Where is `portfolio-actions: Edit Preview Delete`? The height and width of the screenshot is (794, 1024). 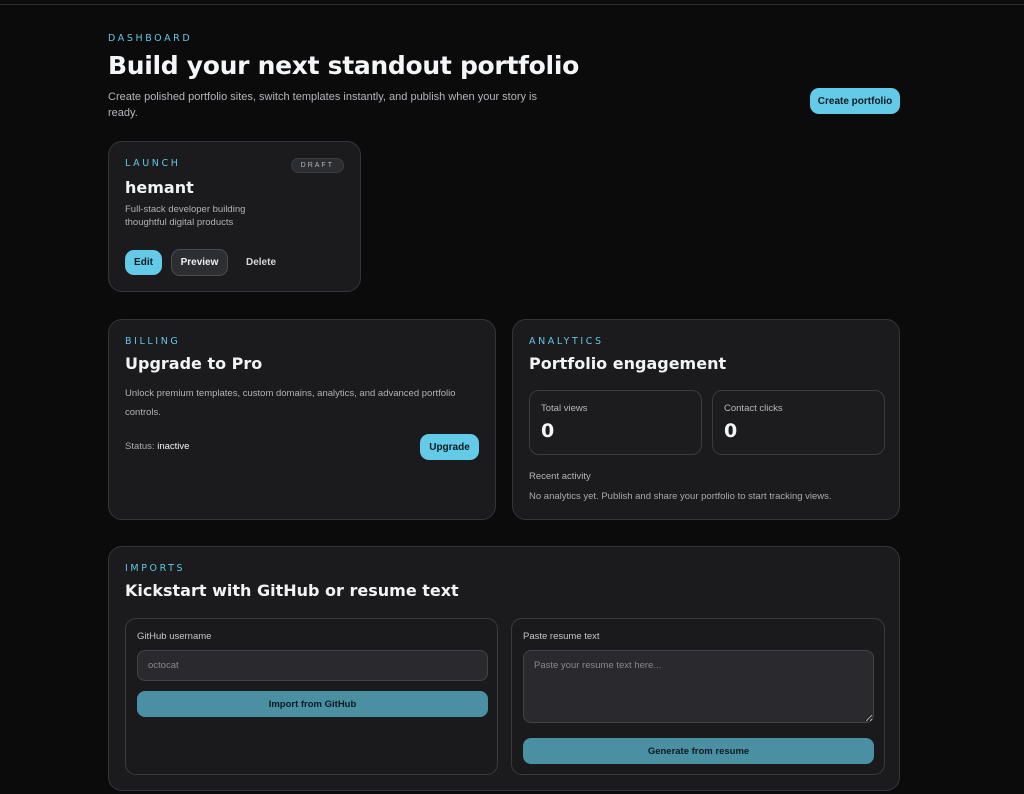
portfolio-actions: Edit Preview Delete is located at coordinates (205, 262).